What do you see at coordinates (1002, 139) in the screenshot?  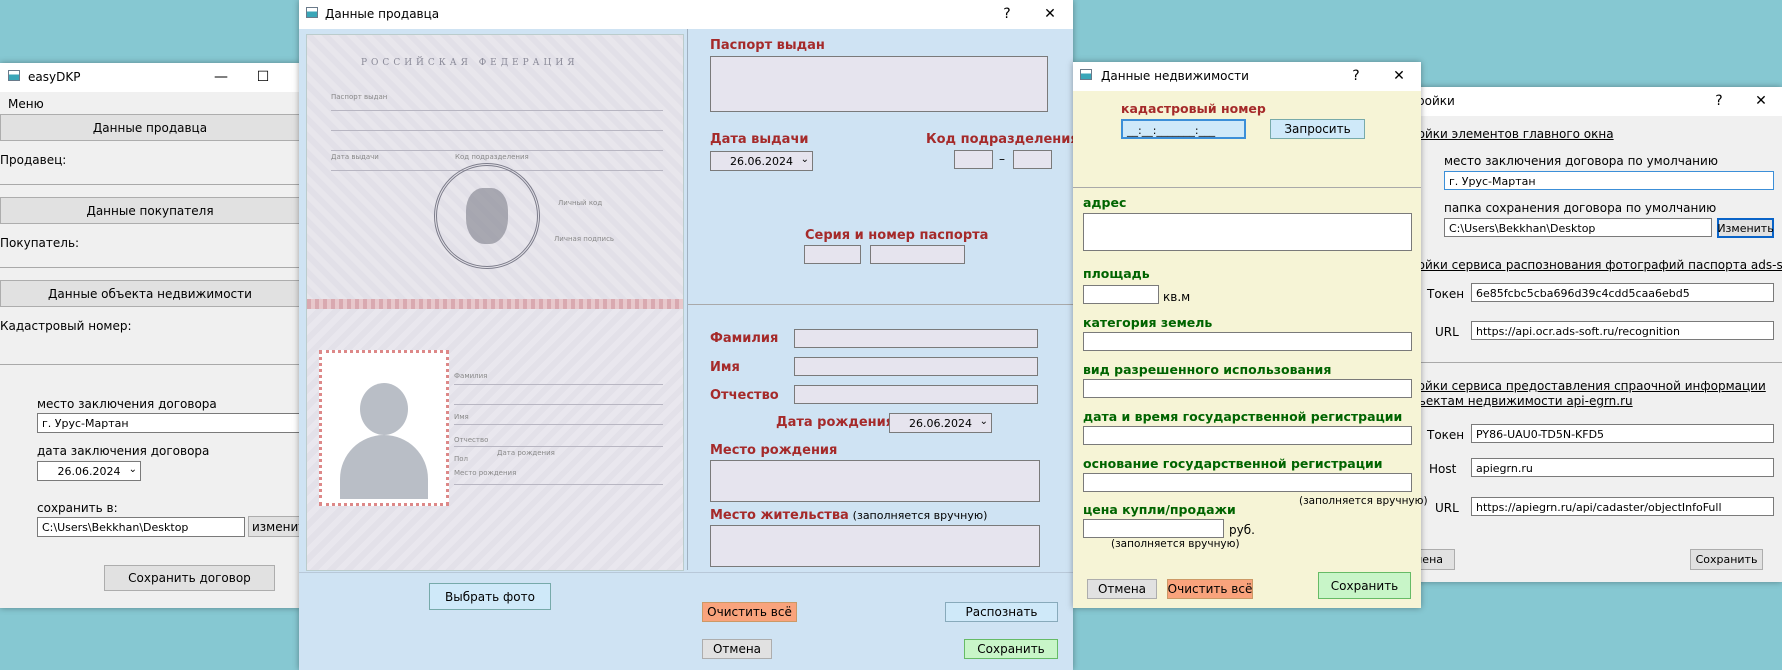 I see `division-code-label: Код подразделения` at bounding box center [1002, 139].